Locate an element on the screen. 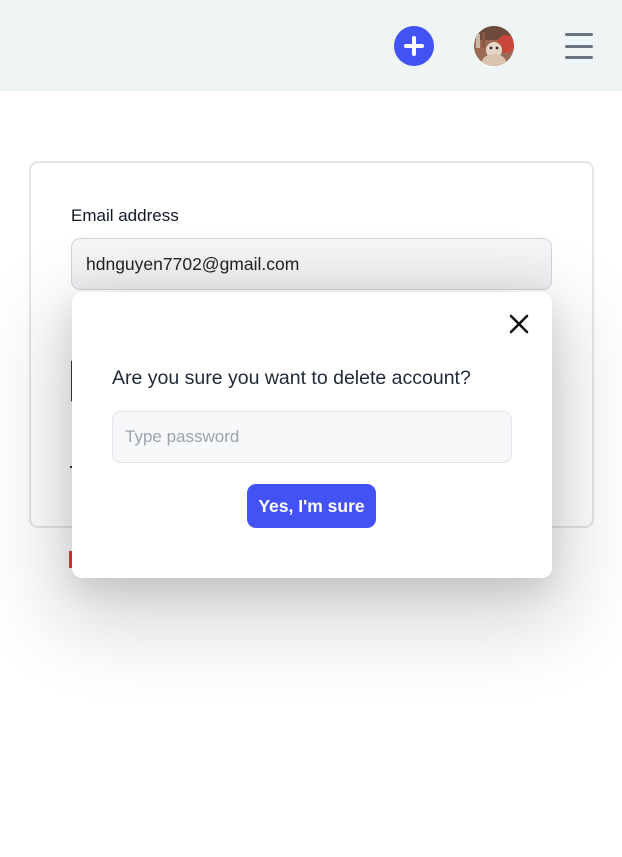  password-input is located at coordinates (312, 437).